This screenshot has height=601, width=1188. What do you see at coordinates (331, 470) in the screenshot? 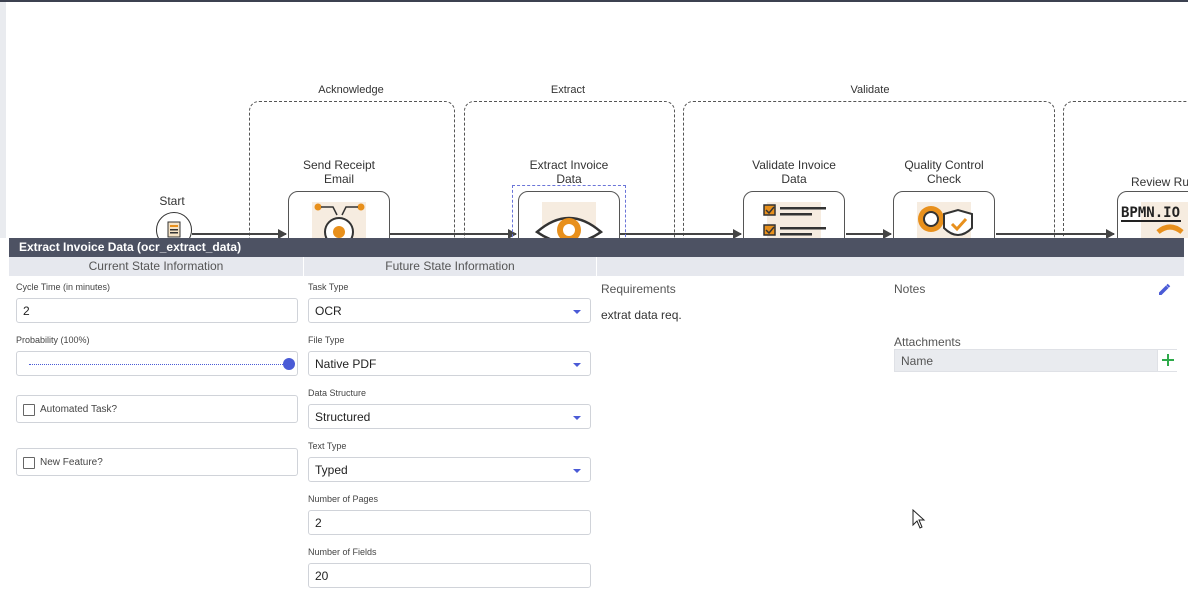
I see `text-type-value: Typed` at bounding box center [331, 470].